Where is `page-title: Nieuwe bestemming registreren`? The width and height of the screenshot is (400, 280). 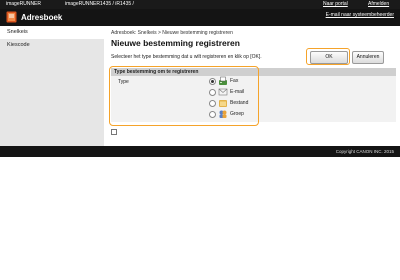 page-title: Nieuwe bestemming registreren is located at coordinates (175, 43).